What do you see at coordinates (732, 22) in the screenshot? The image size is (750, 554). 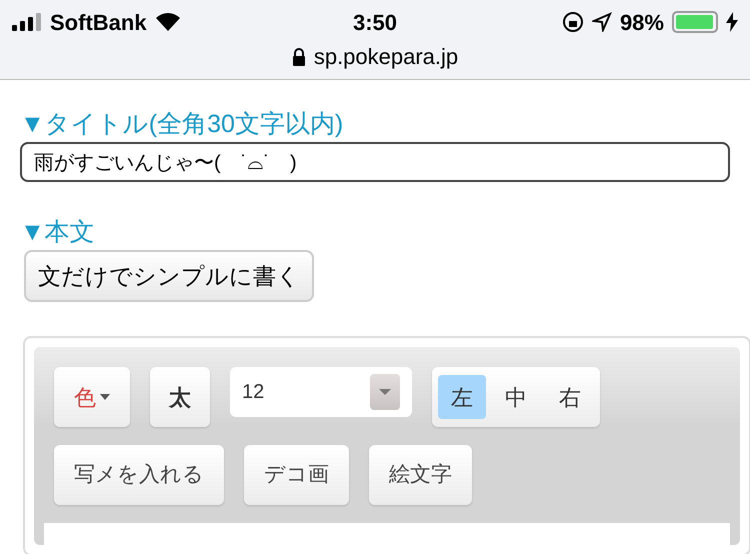 I see `charging-bolt-icon` at bounding box center [732, 22].